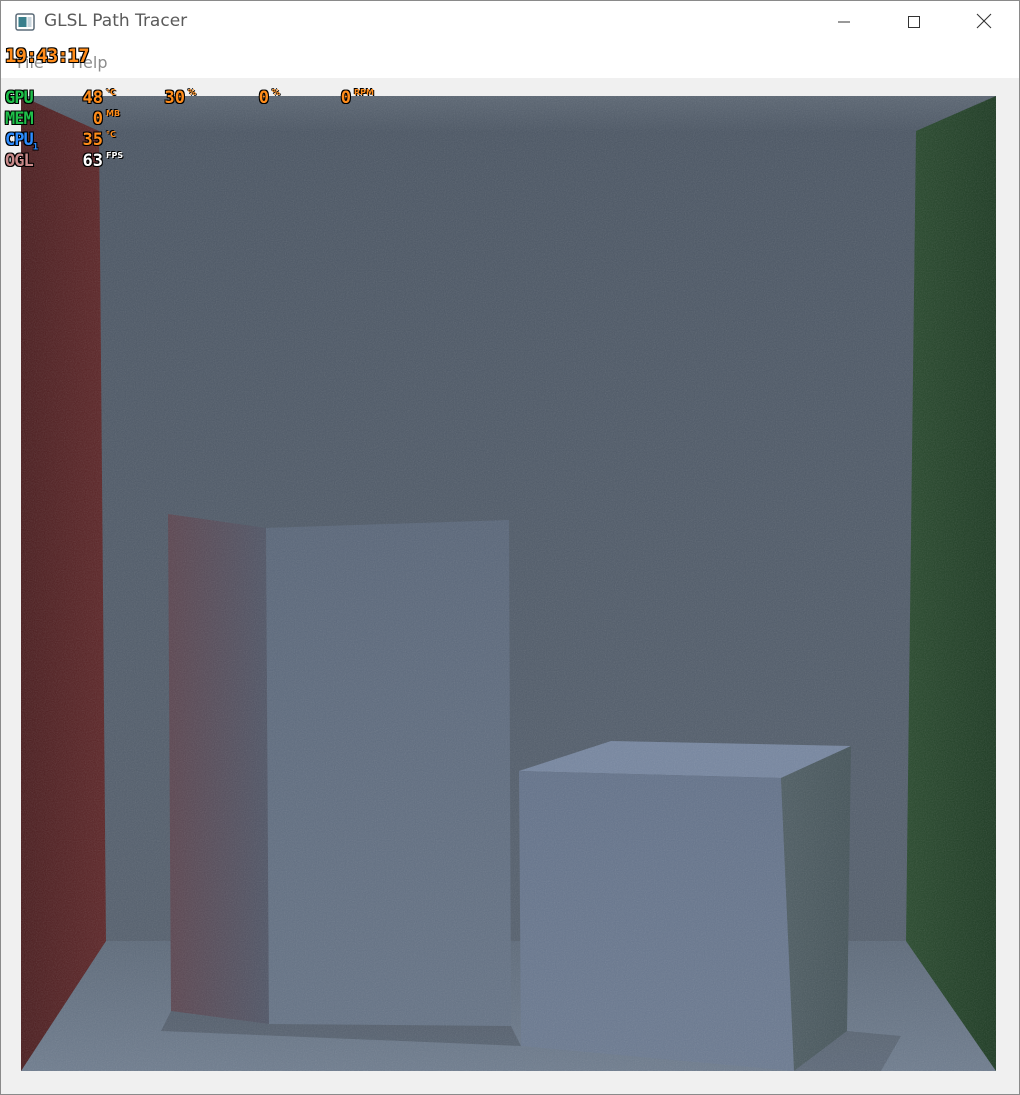 This screenshot has width=1020, height=1095. What do you see at coordinates (115, 155) in the screenshot?
I see `fps-unit: FPS` at bounding box center [115, 155].